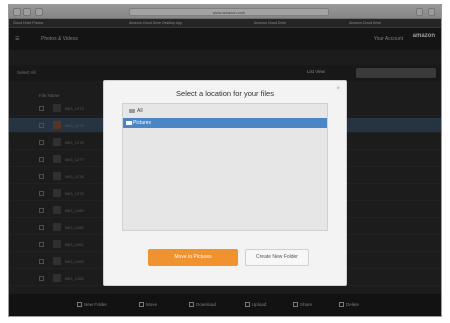  Describe the element at coordinates (225, 123) in the screenshot. I see `folder-item-pictures: Pictures` at that location.